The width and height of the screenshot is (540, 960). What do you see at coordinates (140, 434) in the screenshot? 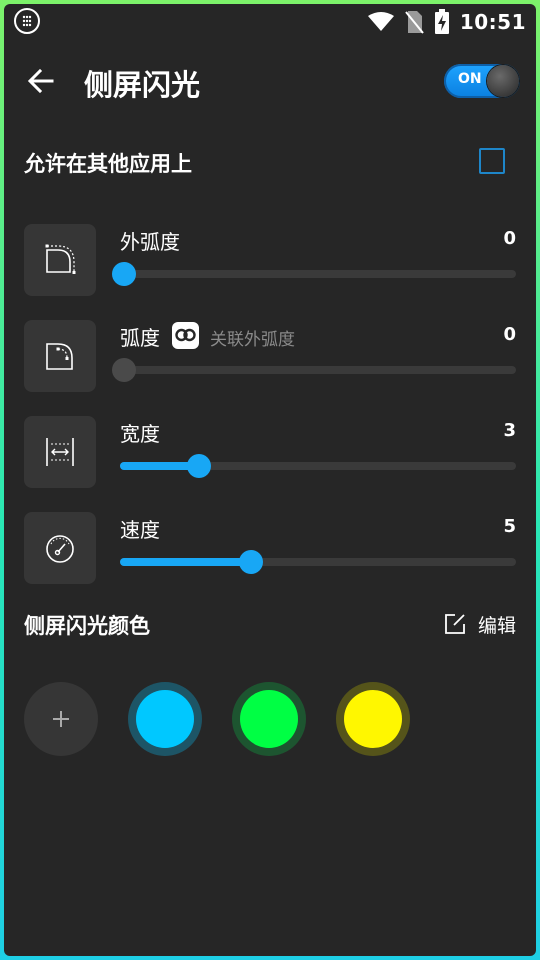
I see `width-label: 宽度` at bounding box center [140, 434].